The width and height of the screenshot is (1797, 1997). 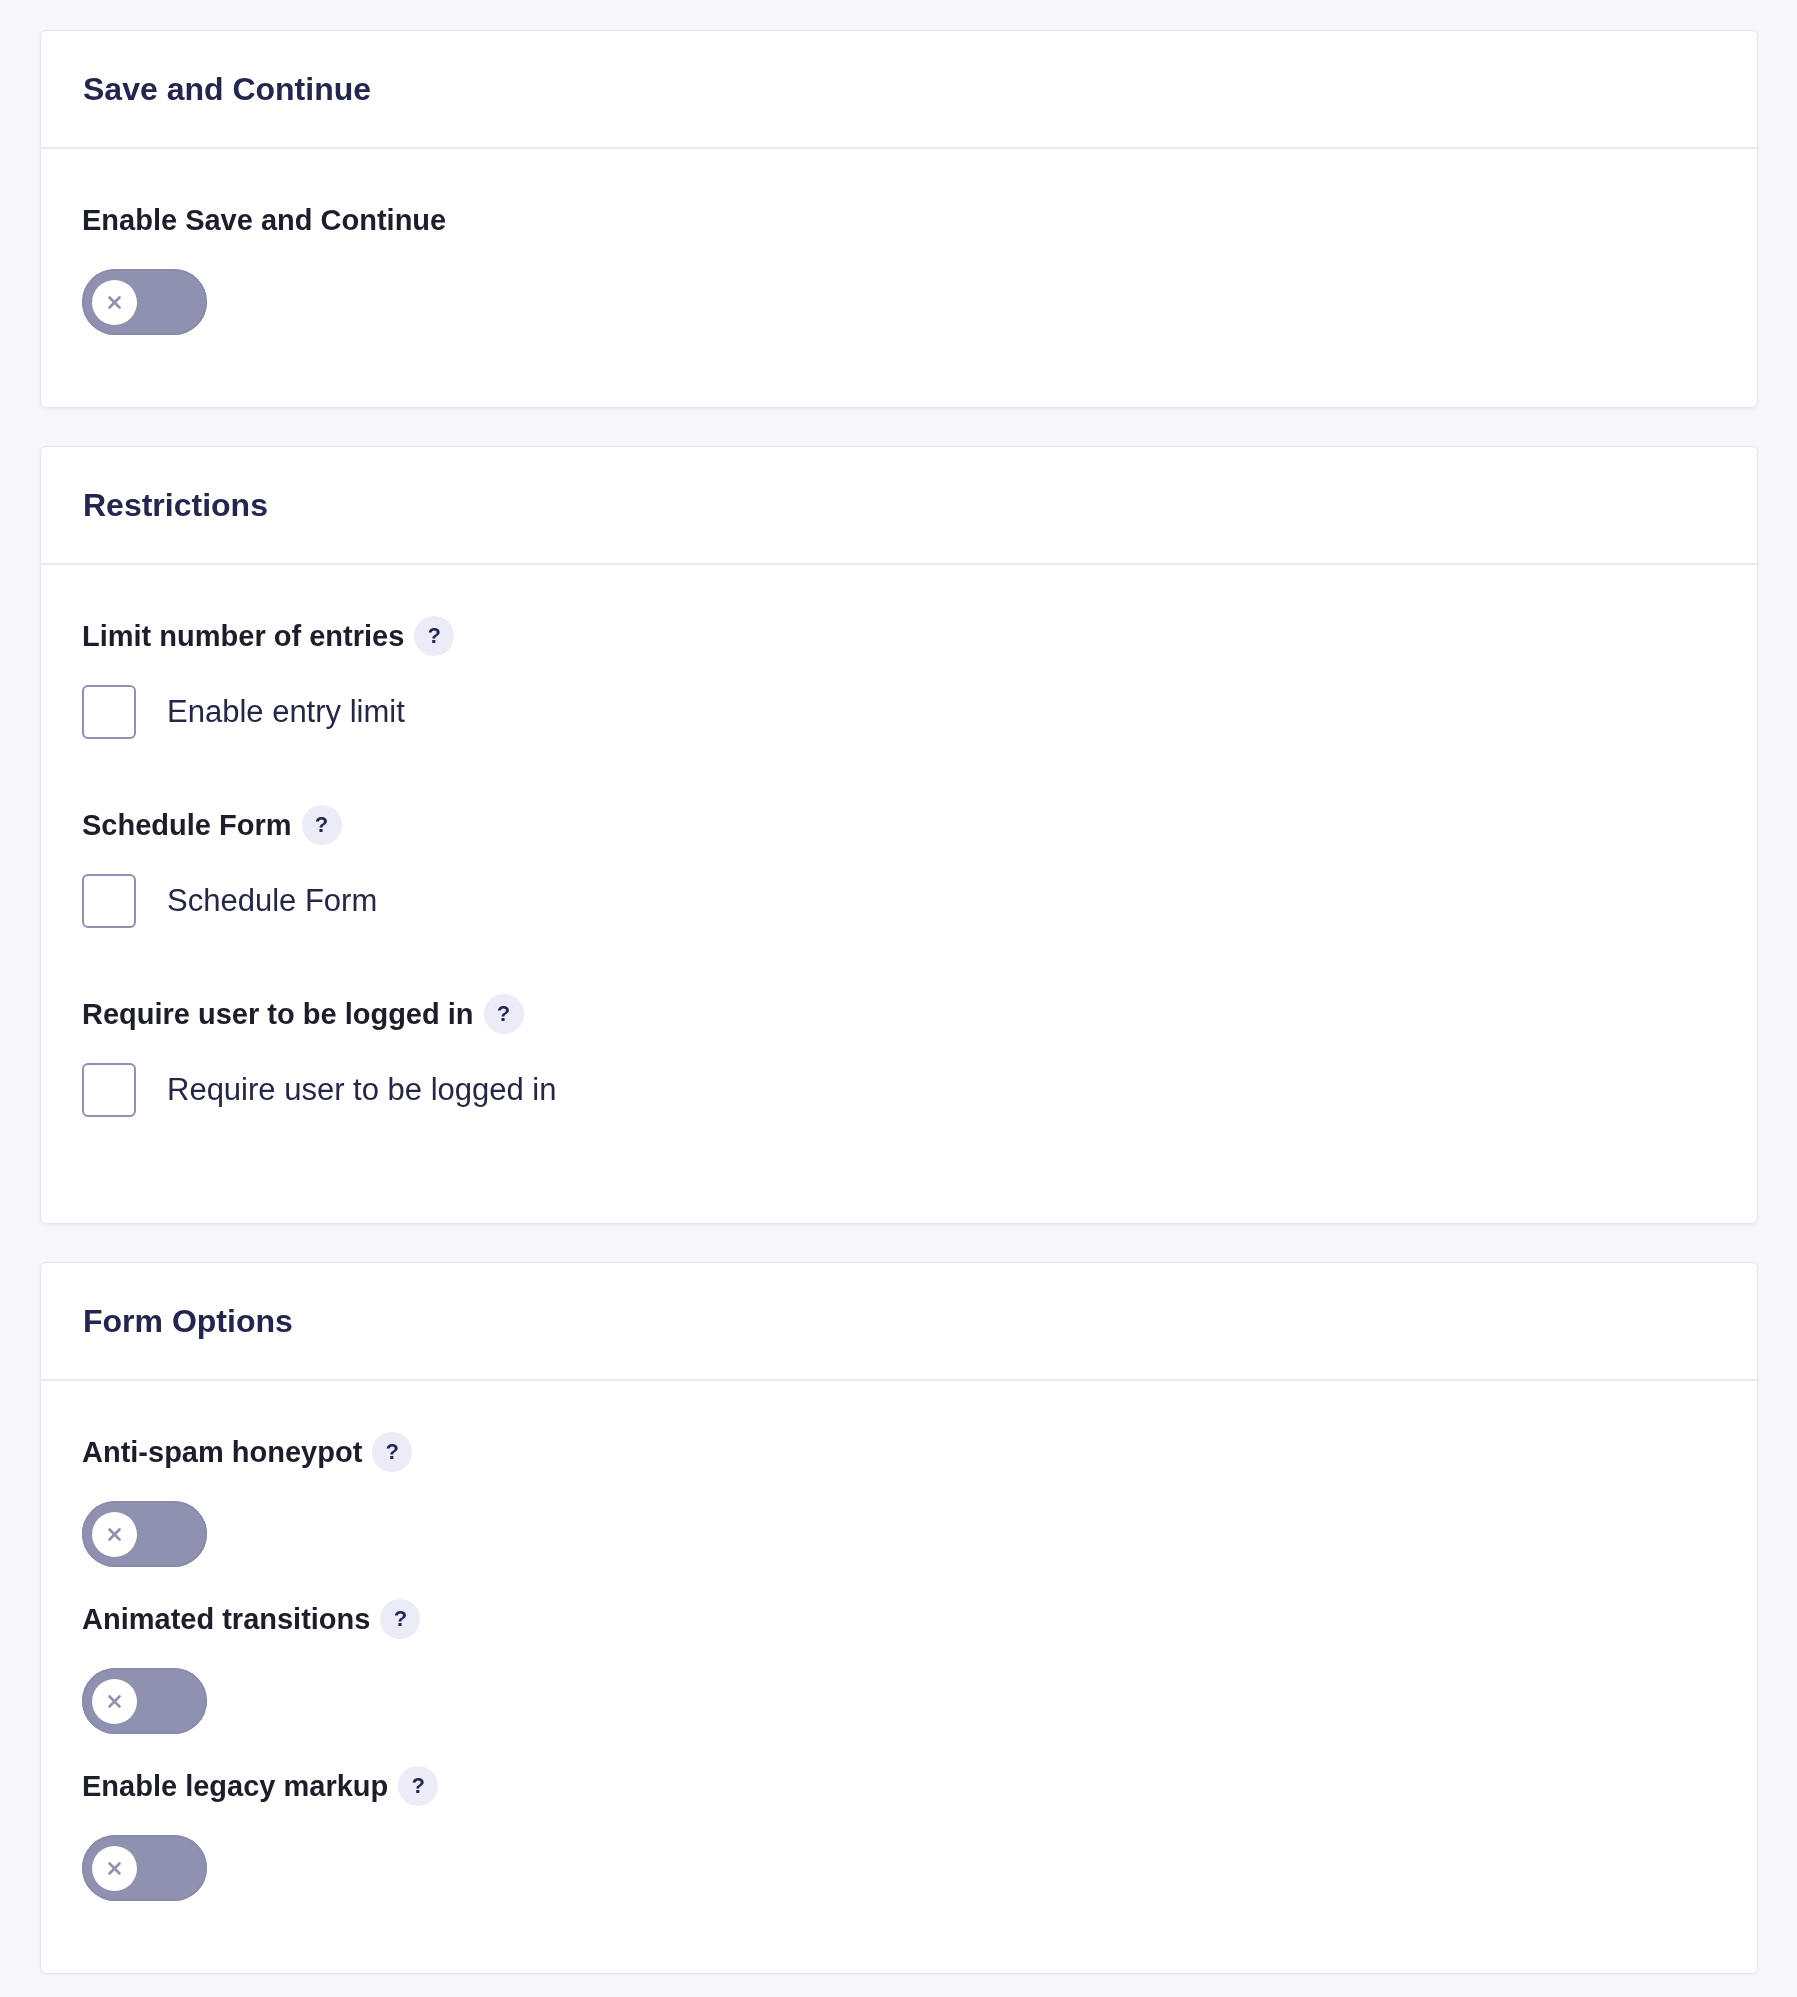 What do you see at coordinates (222, 1452) in the screenshot?
I see `field-label: Anti-spam honeypot` at bounding box center [222, 1452].